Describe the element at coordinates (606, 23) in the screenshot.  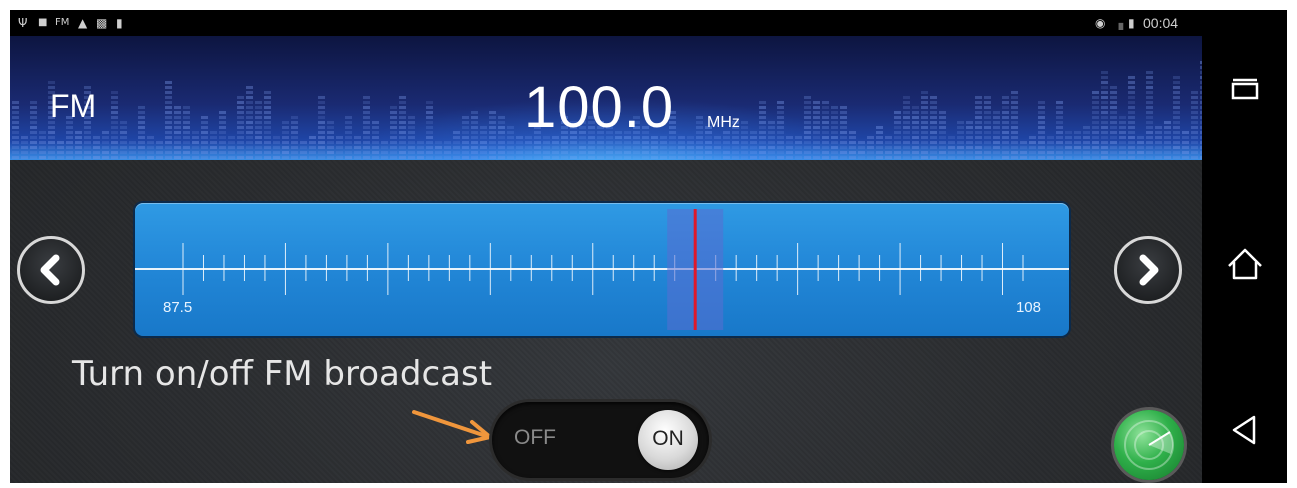
I see `status-bar: Ψ ■ FM ▲ ▩ ▮ ◉ ▗ ▮ 00:04` at that location.